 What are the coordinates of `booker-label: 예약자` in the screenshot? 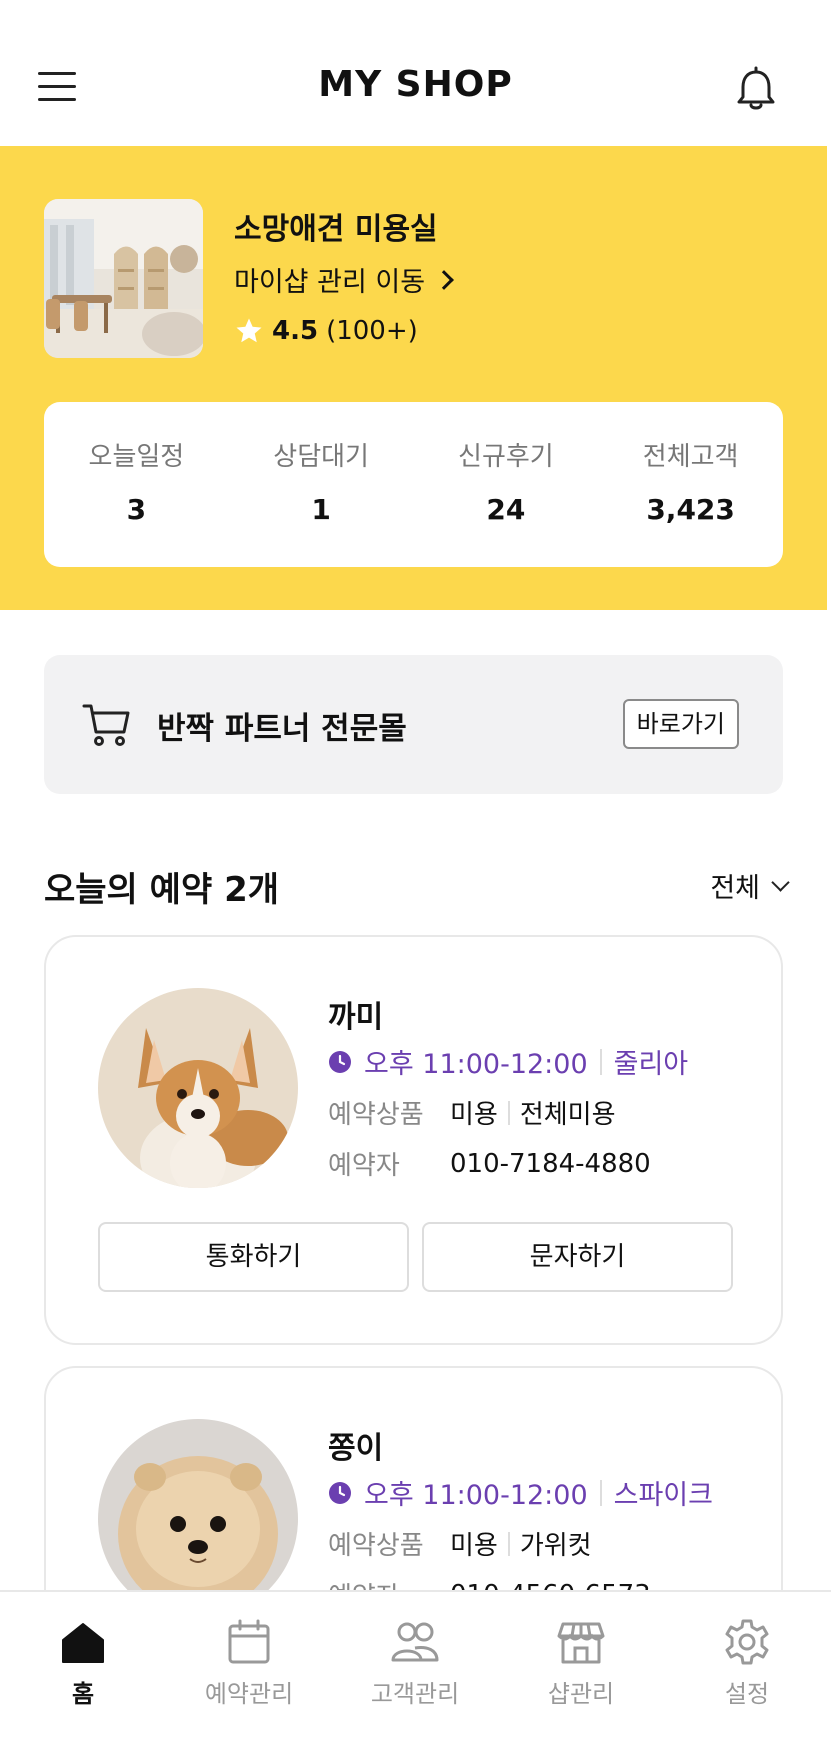 It's located at (364, 1166).